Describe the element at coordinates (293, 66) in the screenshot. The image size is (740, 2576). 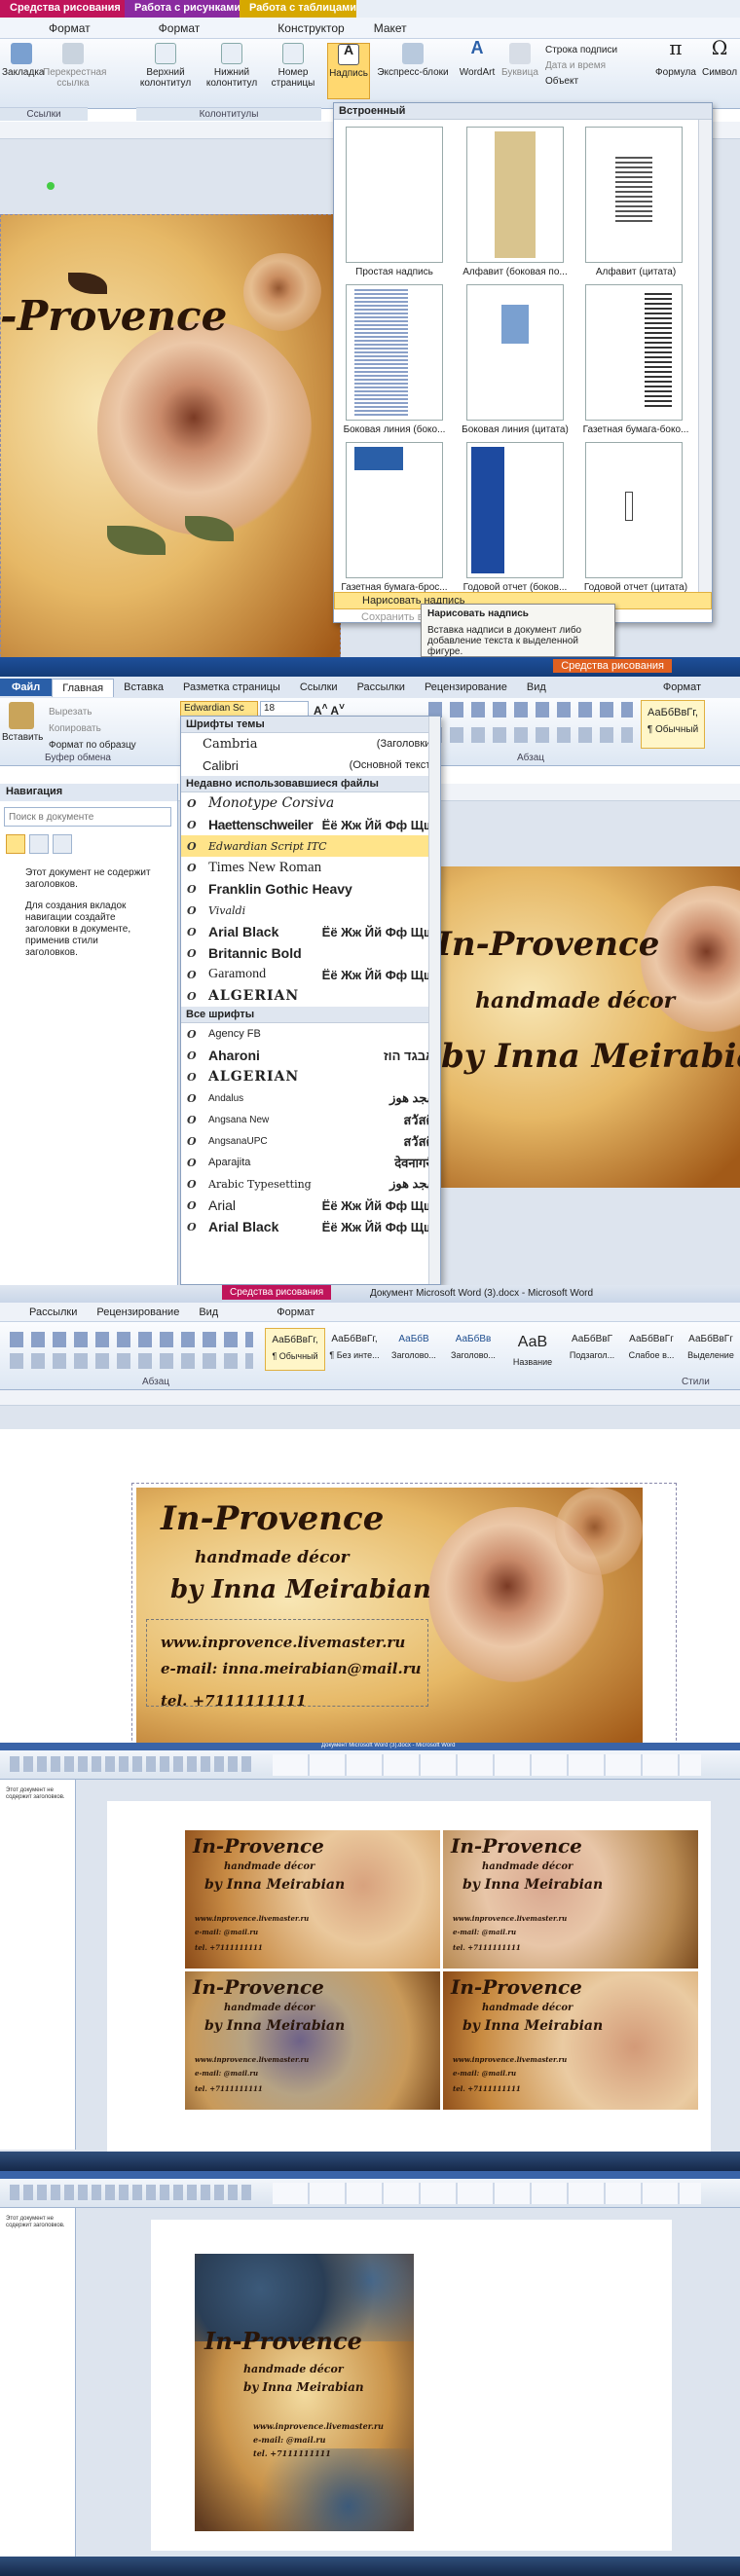
I see `page-number-button: Номер страницы` at that location.